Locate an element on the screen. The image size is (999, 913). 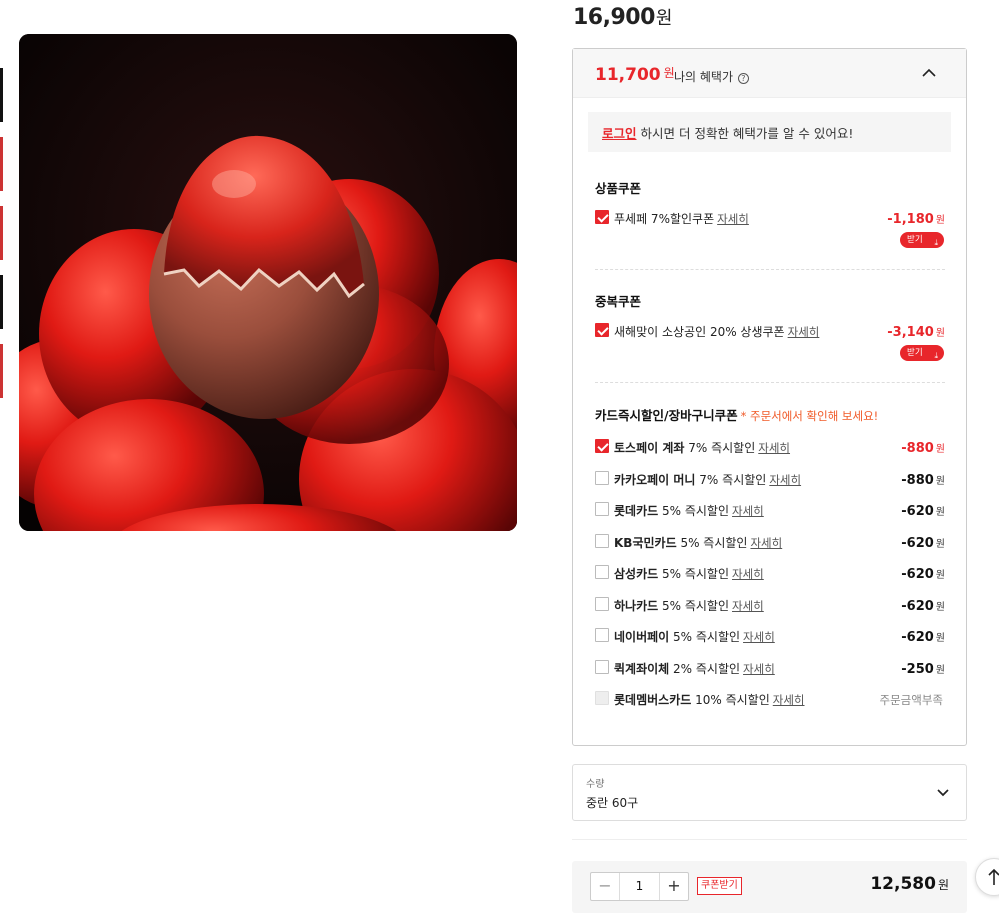
card-discount-label: 카카오페이 머니 7% 즉시할인 자세히 is located at coordinates (707, 479).